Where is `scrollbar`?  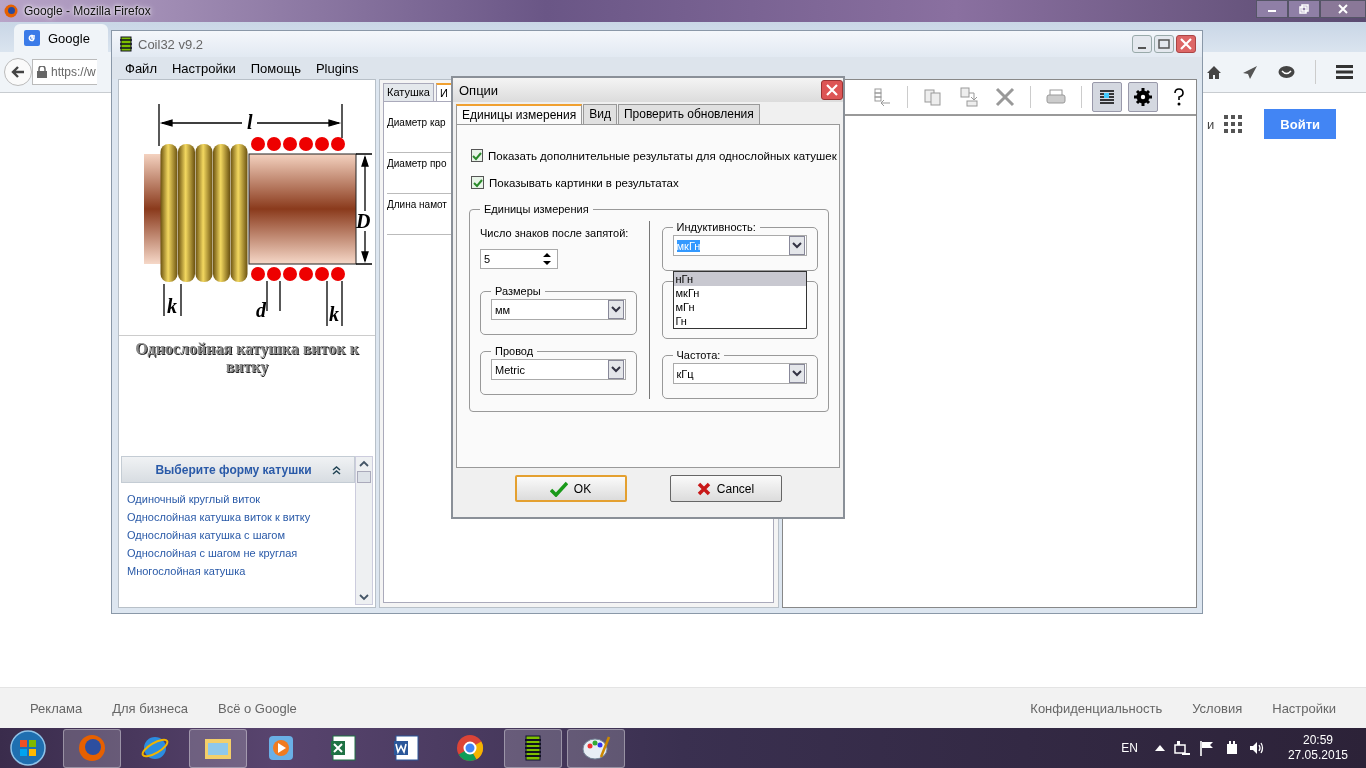 scrollbar is located at coordinates (364, 530).